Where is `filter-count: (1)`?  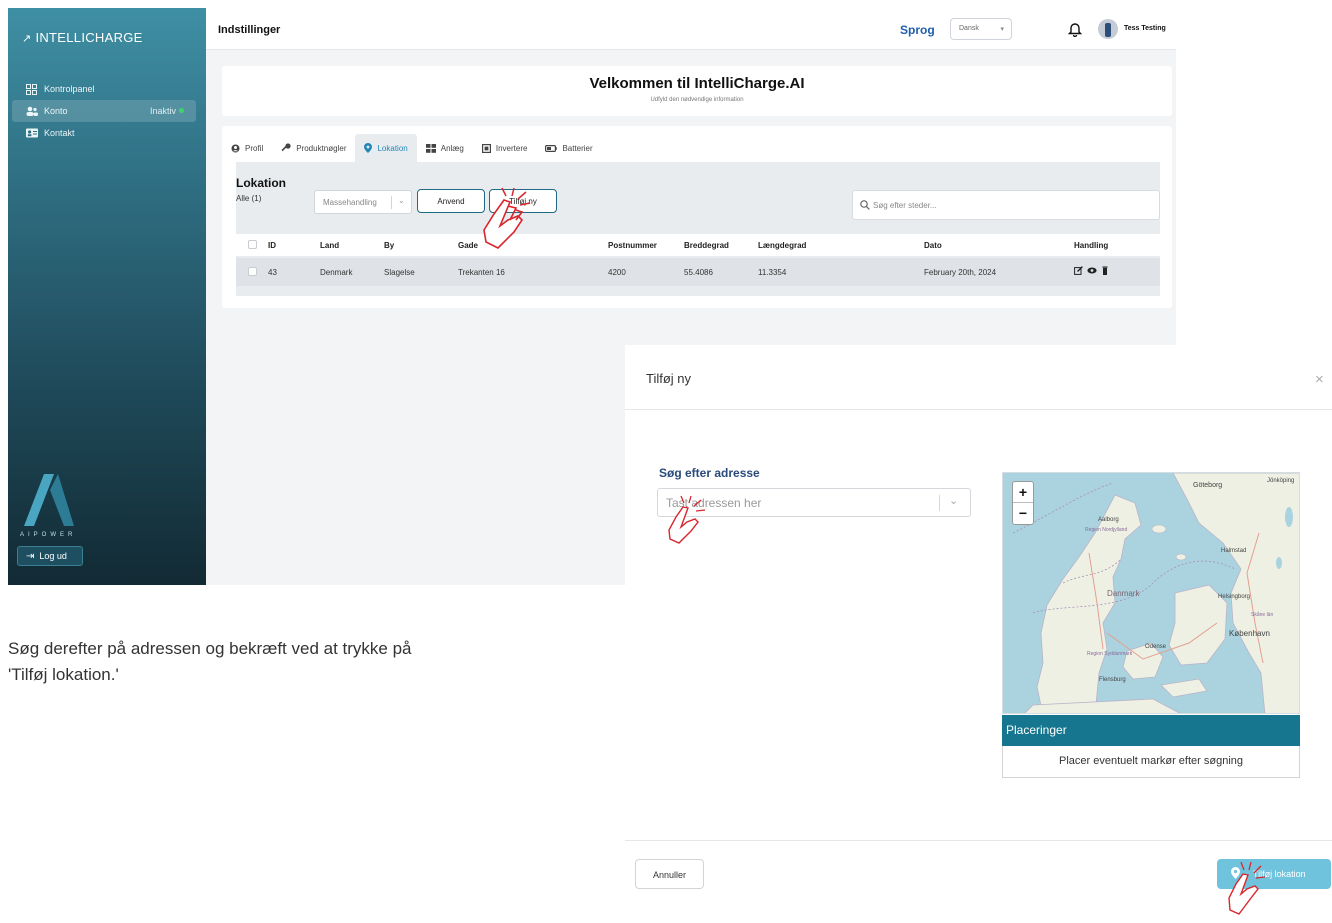
filter-count: (1) is located at coordinates (256, 198).